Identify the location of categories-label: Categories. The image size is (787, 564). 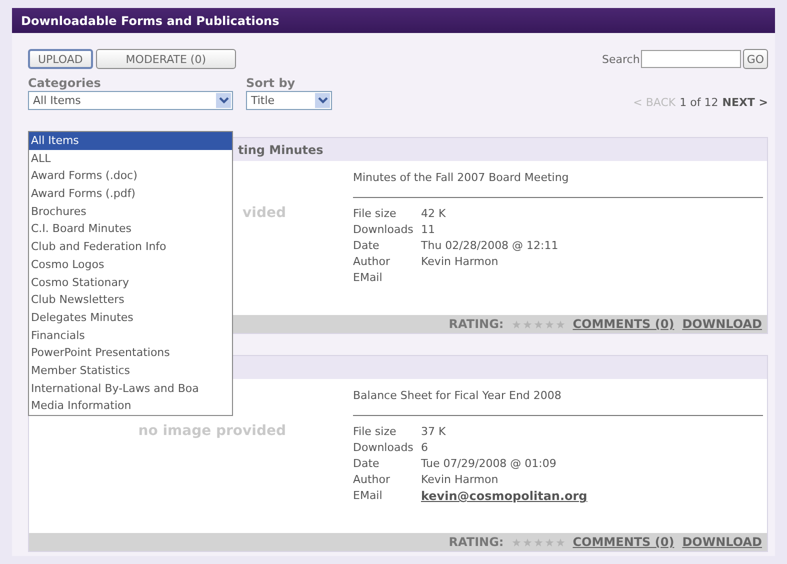
(65, 83).